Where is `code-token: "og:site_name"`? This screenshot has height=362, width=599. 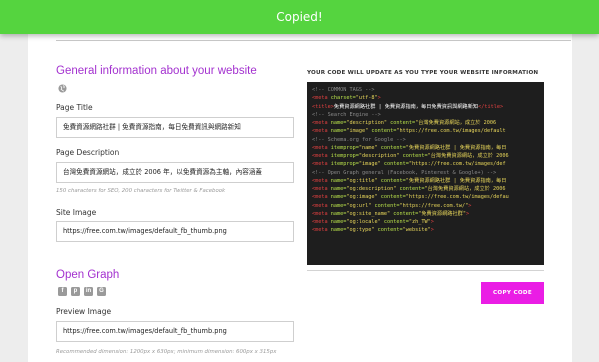
code-token: "og:site_name" is located at coordinates (370, 213).